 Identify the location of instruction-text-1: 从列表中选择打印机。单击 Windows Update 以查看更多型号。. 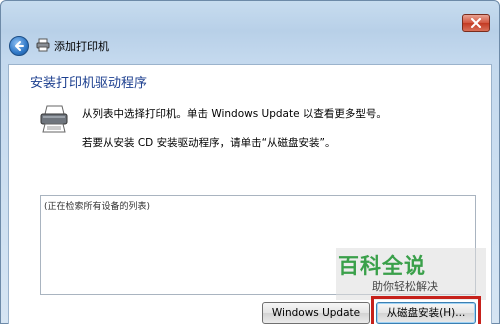
(234, 114).